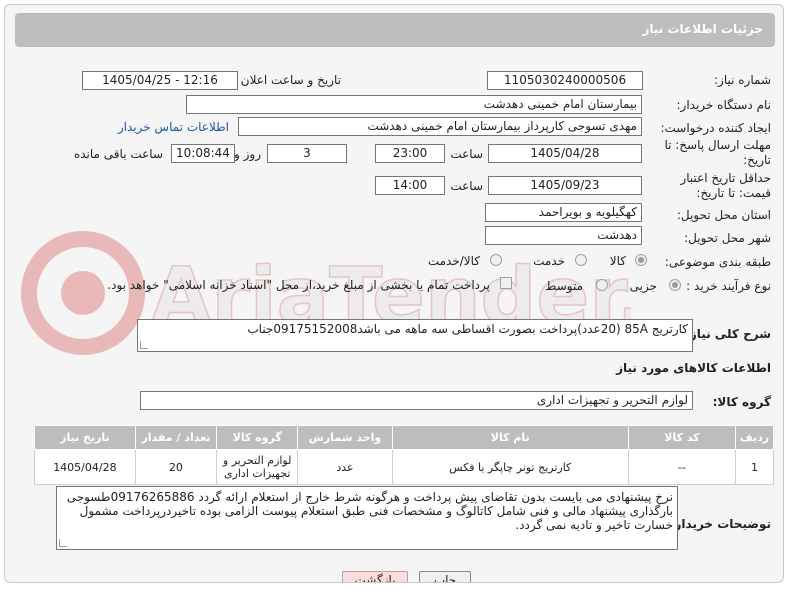  Describe the element at coordinates (754, 437) in the screenshot. I see `col-row-header: ردیف` at that location.